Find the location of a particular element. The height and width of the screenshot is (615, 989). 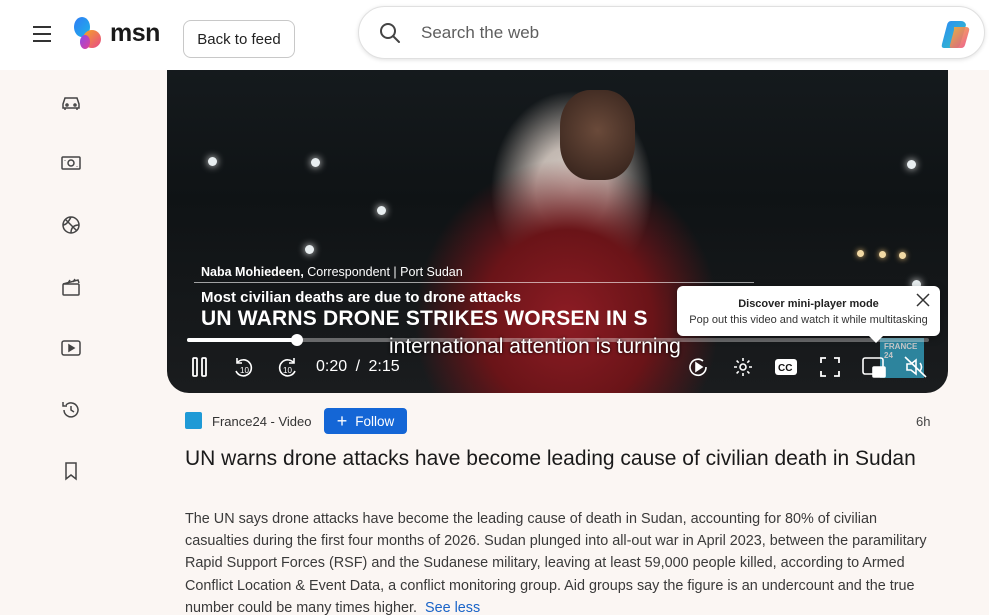

logo-text: msn is located at coordinates (135, 32).